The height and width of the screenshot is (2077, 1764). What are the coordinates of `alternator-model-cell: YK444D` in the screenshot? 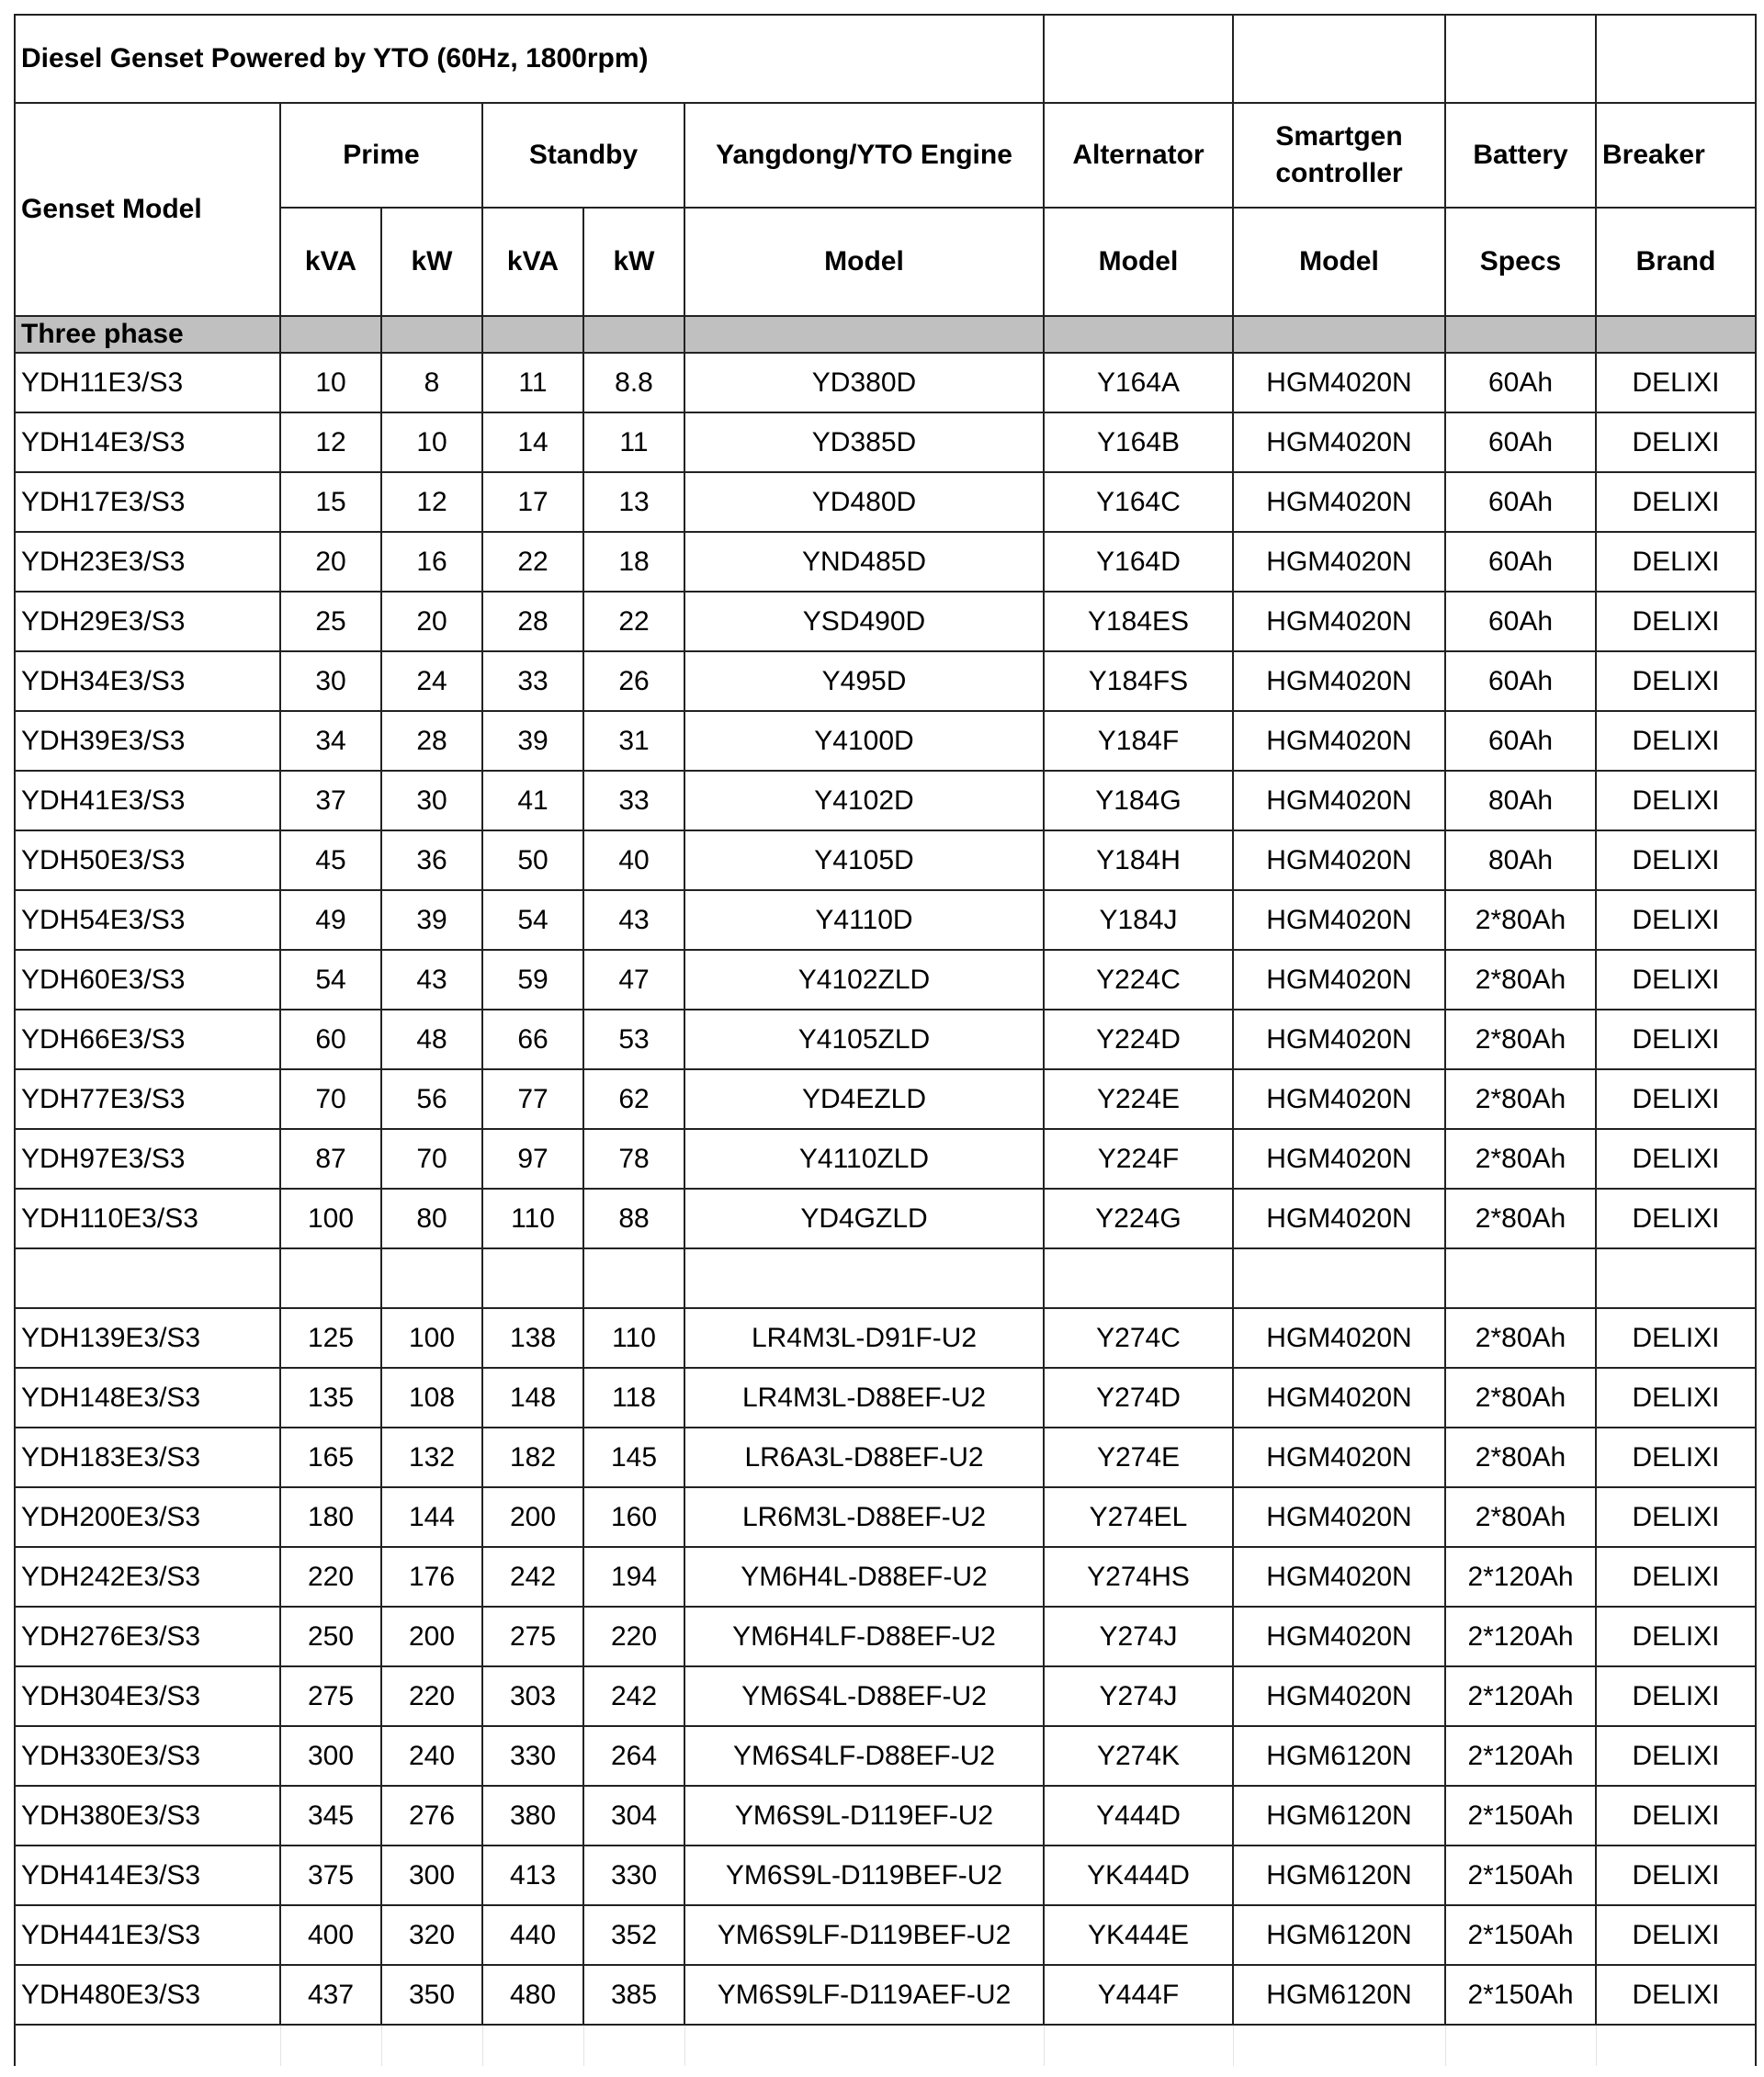 It's located at (1139, 1875).